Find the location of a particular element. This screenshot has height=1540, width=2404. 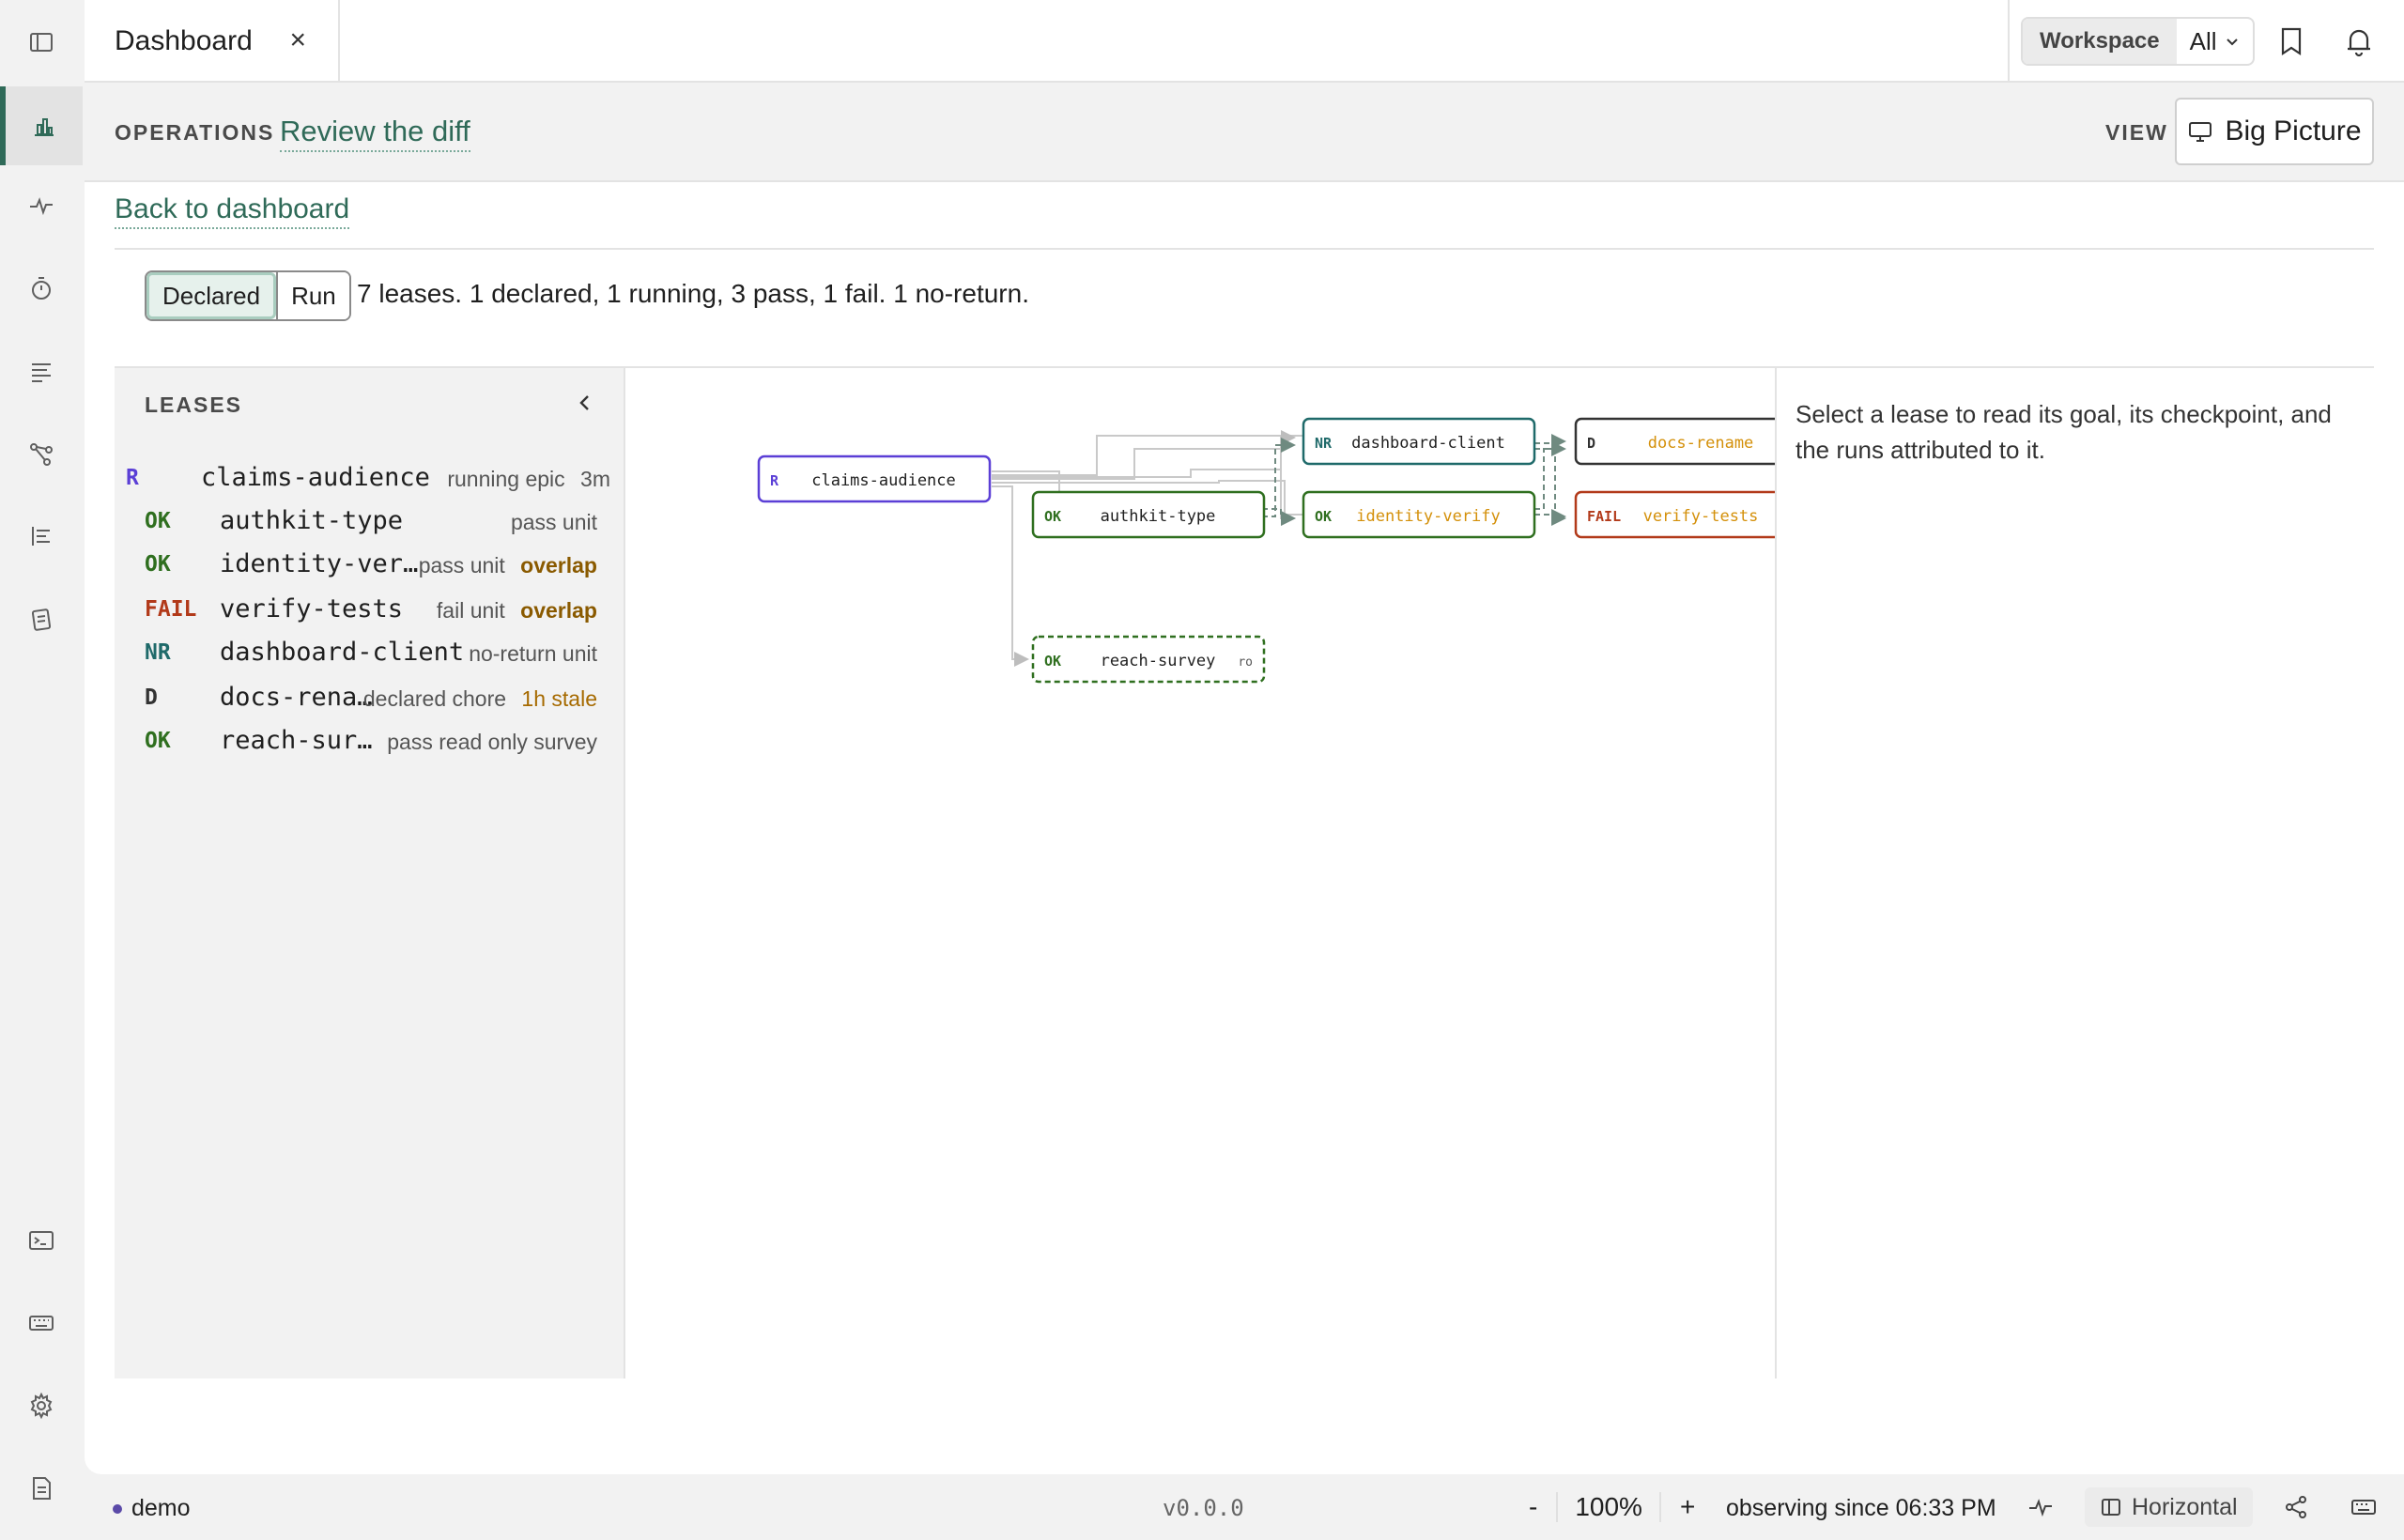

tab-title: Dashboard is located at coordinates (184, 40).